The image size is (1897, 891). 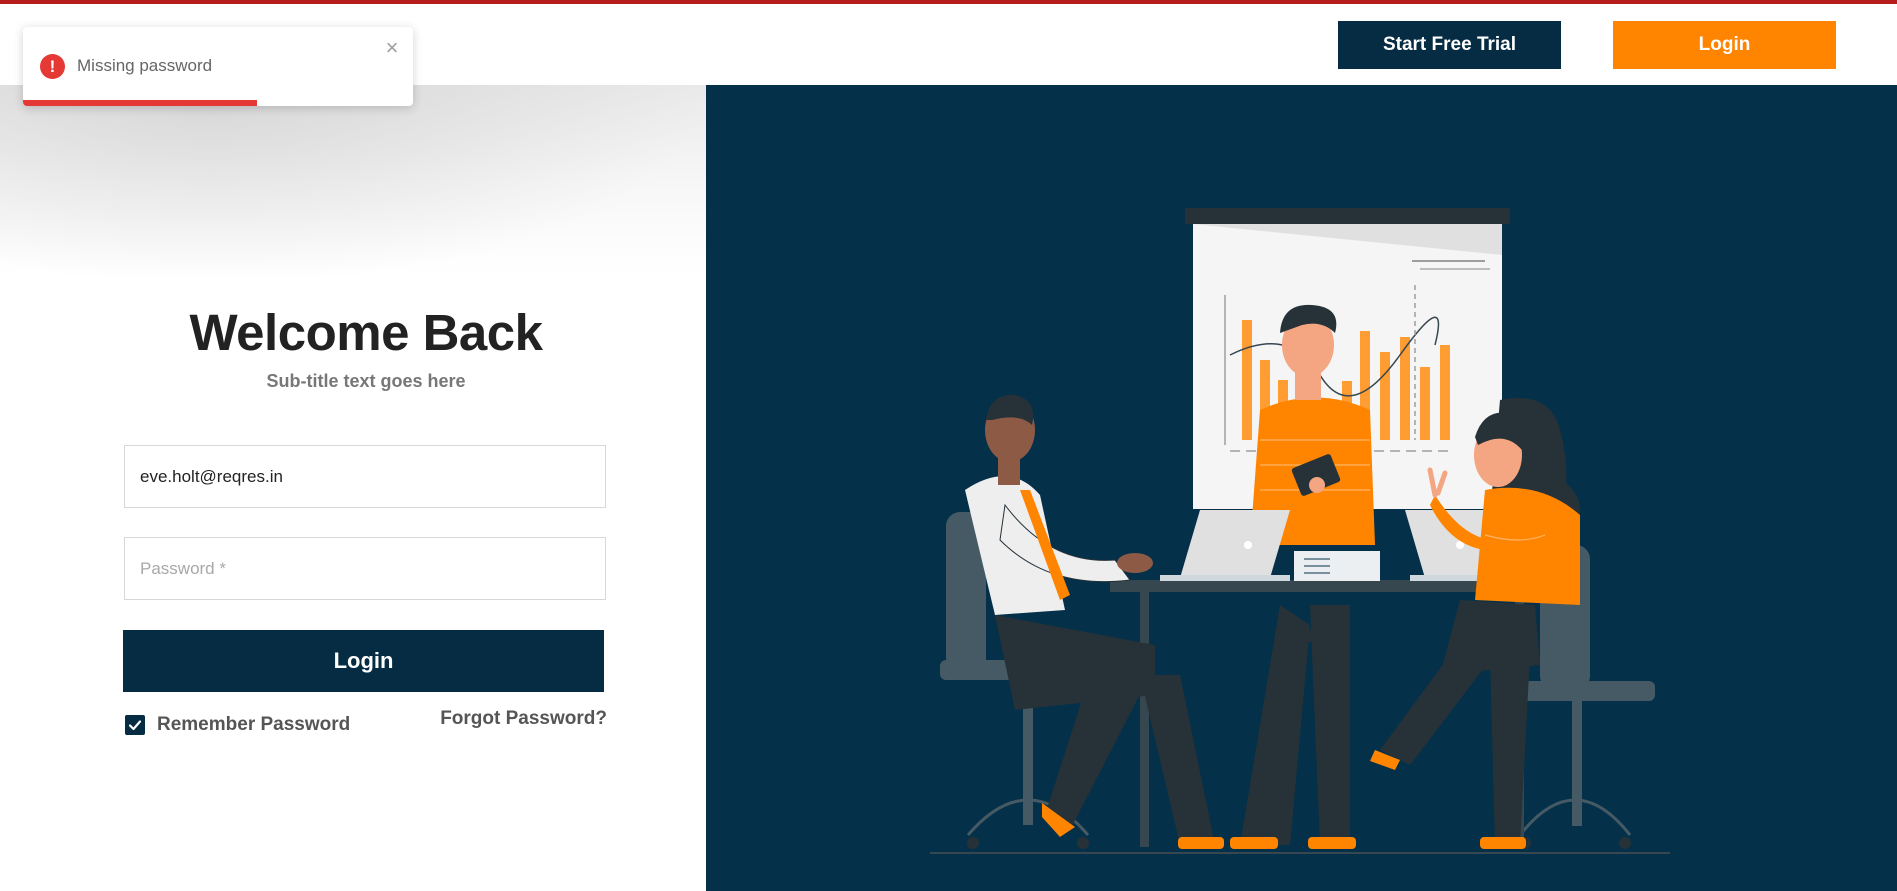 I want to click on left-laptop, so click(x=1225, y=545).